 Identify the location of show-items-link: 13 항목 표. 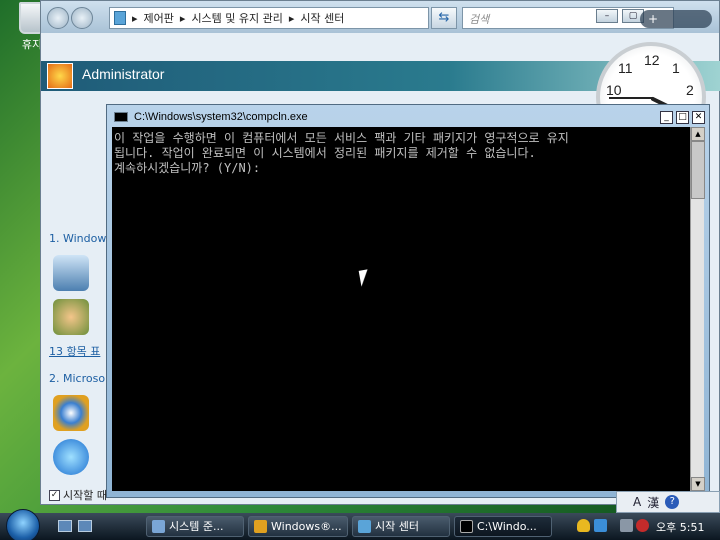
(80, 351).